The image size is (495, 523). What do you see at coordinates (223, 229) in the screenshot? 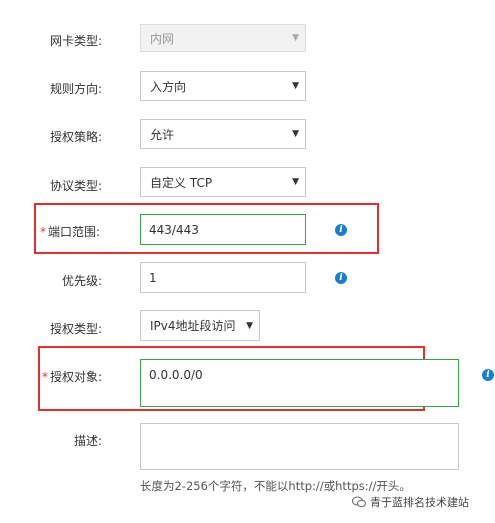
I see `port-range-input: 443/443` at bounding box center [223, 229].